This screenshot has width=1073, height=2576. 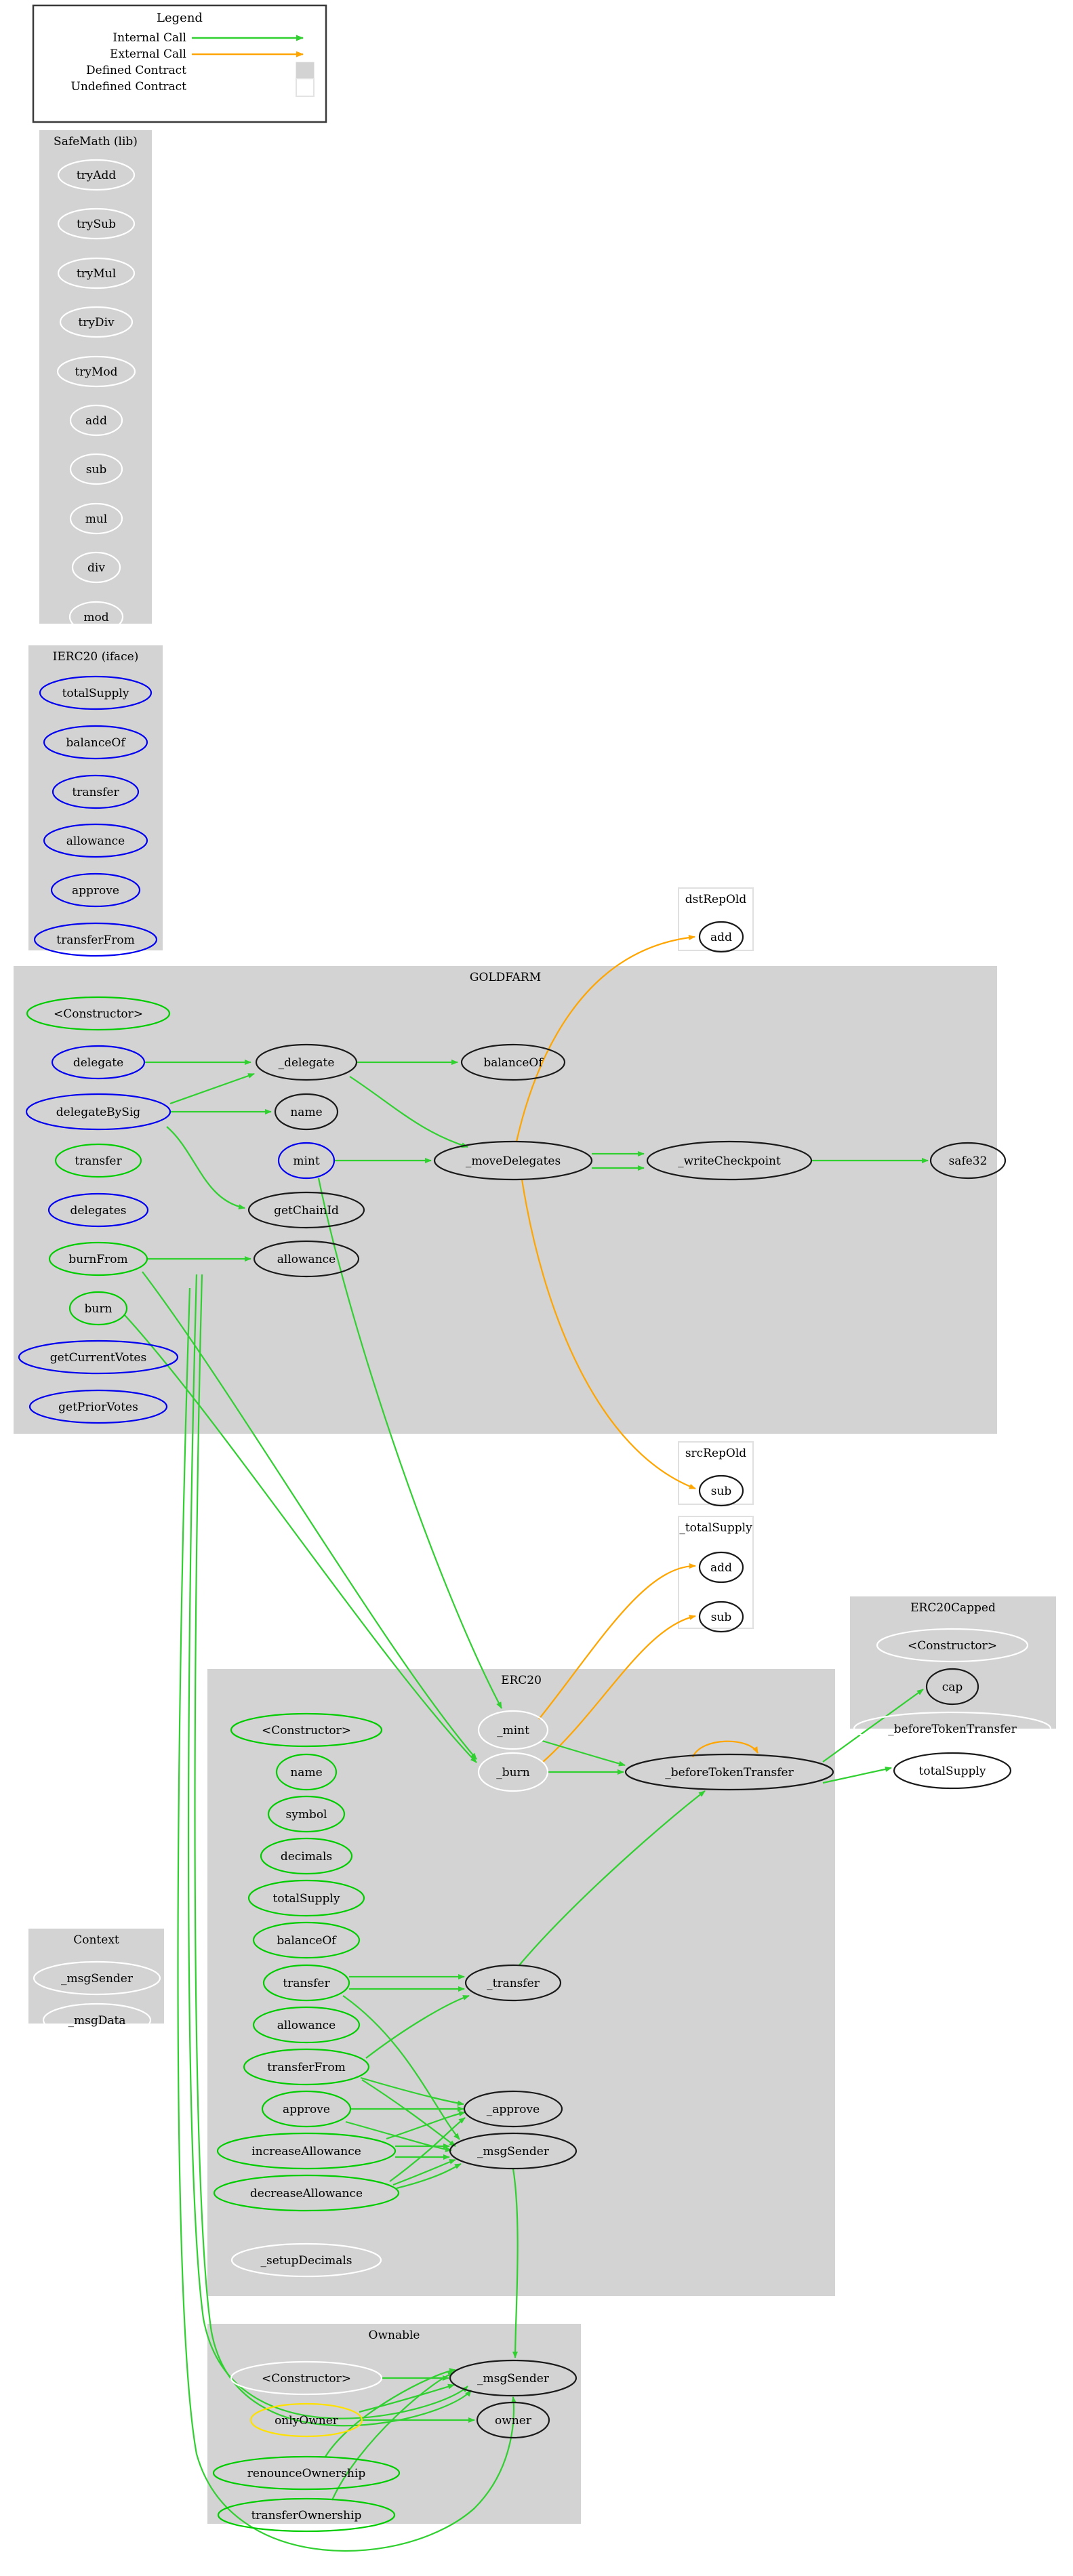 I want to click on cluster-title: ERC20, so click(x=521, y=1680).